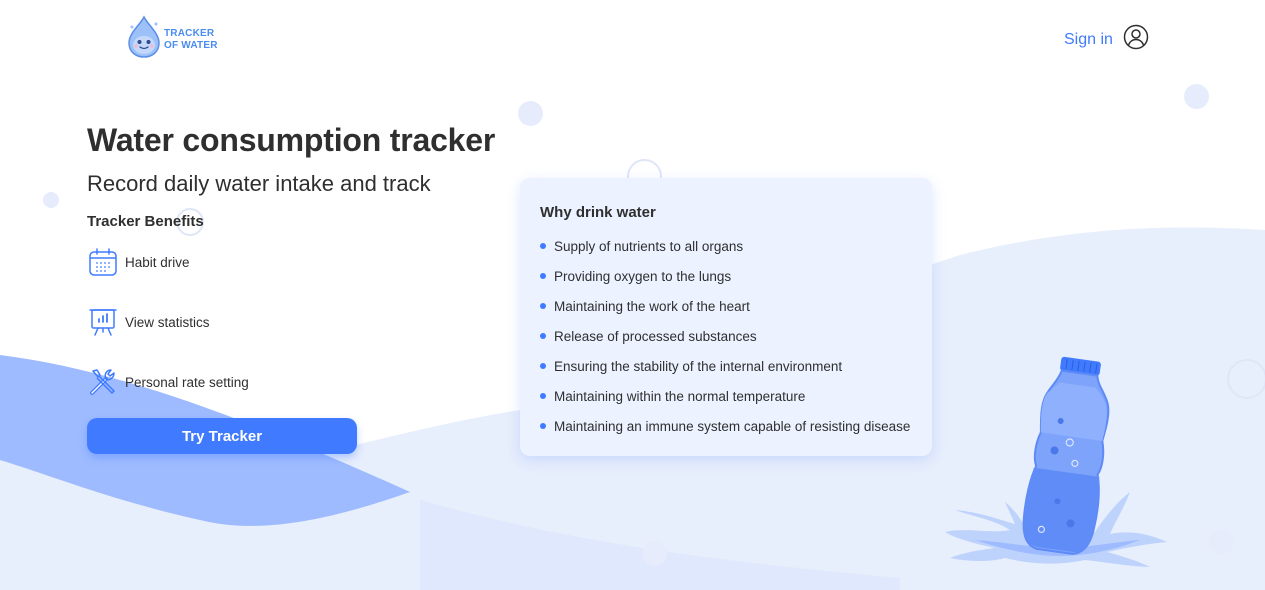 The image size is (1265, 590). I want to click on brand-name-line2: OF WATER, so click(191, 45).